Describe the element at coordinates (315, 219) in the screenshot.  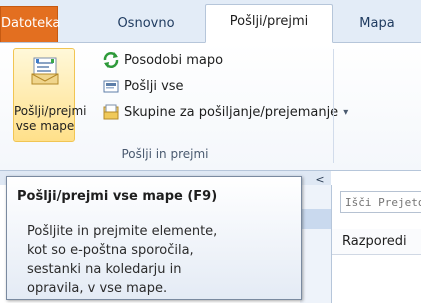
I see `navigation-selected-item` at that location.